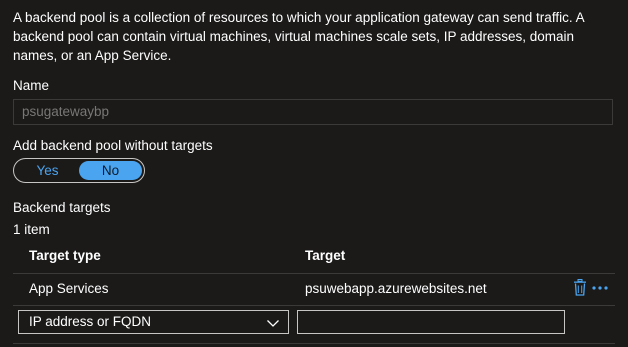 This screenshot has width=628, height=347. I want to click on without-targets-label: Add backend pool without targets, so click(113, 145).